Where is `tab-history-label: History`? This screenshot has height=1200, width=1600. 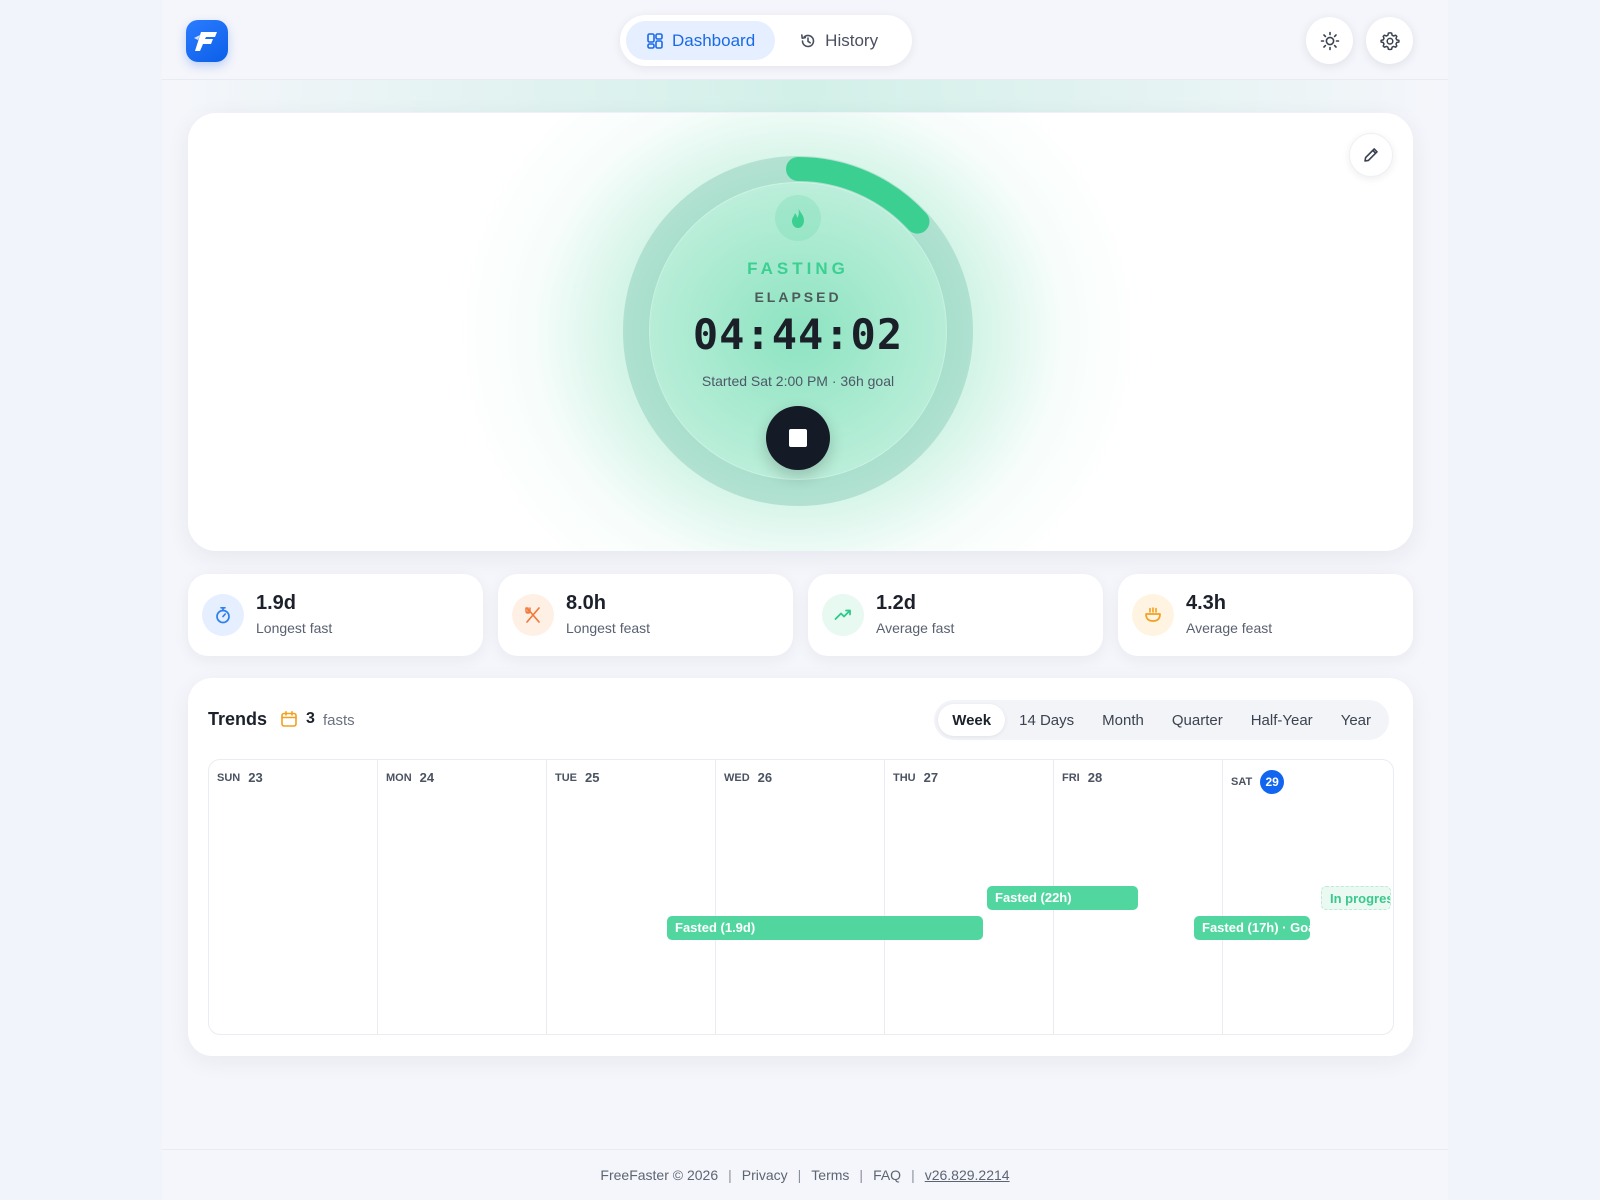 tab-history-label: History is located at coordinates (852, 40).